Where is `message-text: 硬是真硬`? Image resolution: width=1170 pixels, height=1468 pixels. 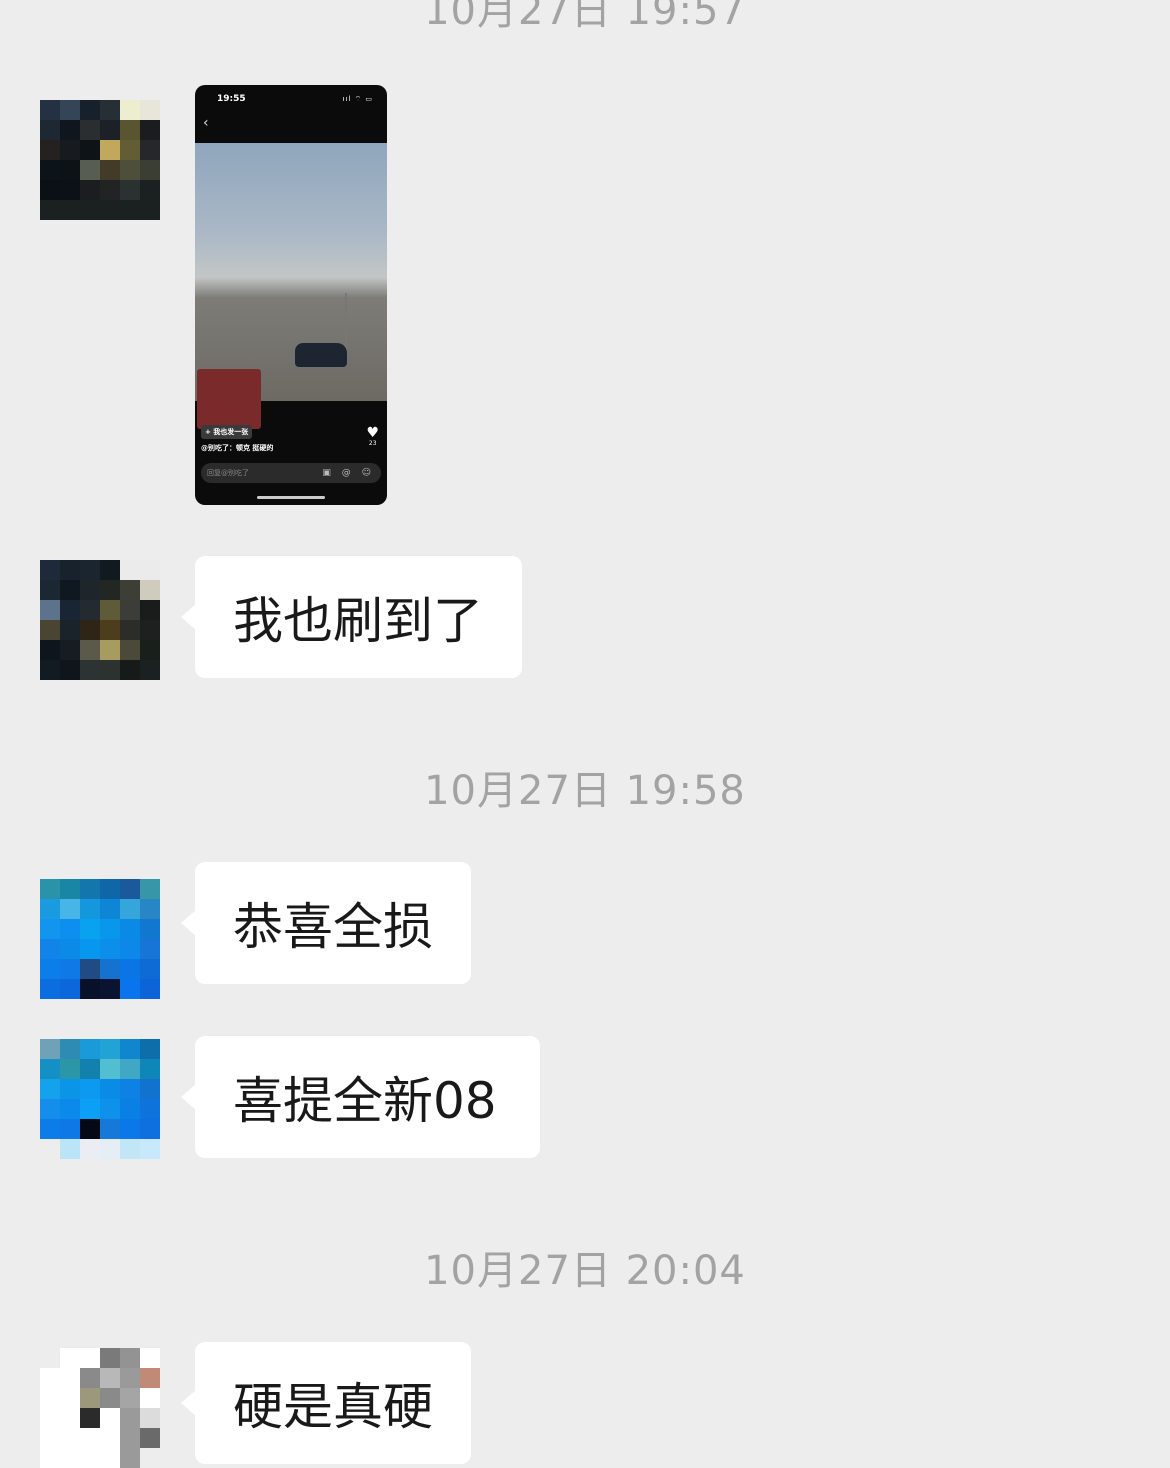 message-text: 硬是真硬 is located at coordinates (333, 1407).